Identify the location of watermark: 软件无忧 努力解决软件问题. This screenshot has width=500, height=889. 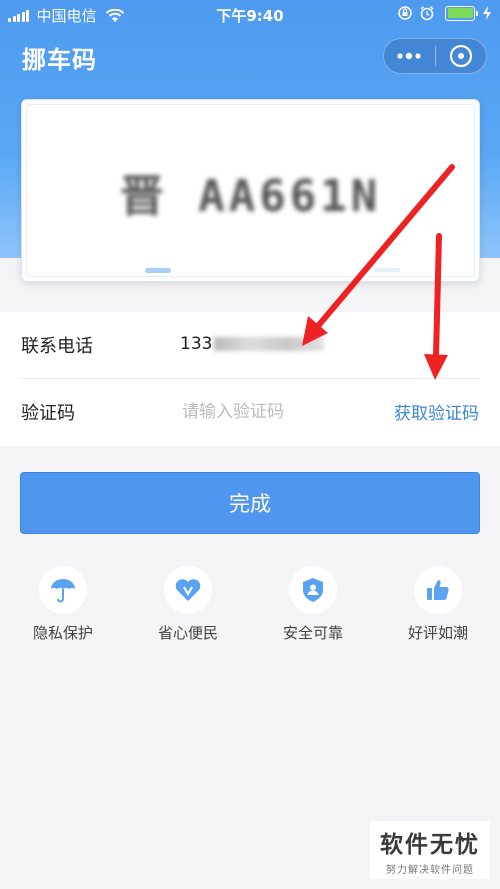
(430, 850).